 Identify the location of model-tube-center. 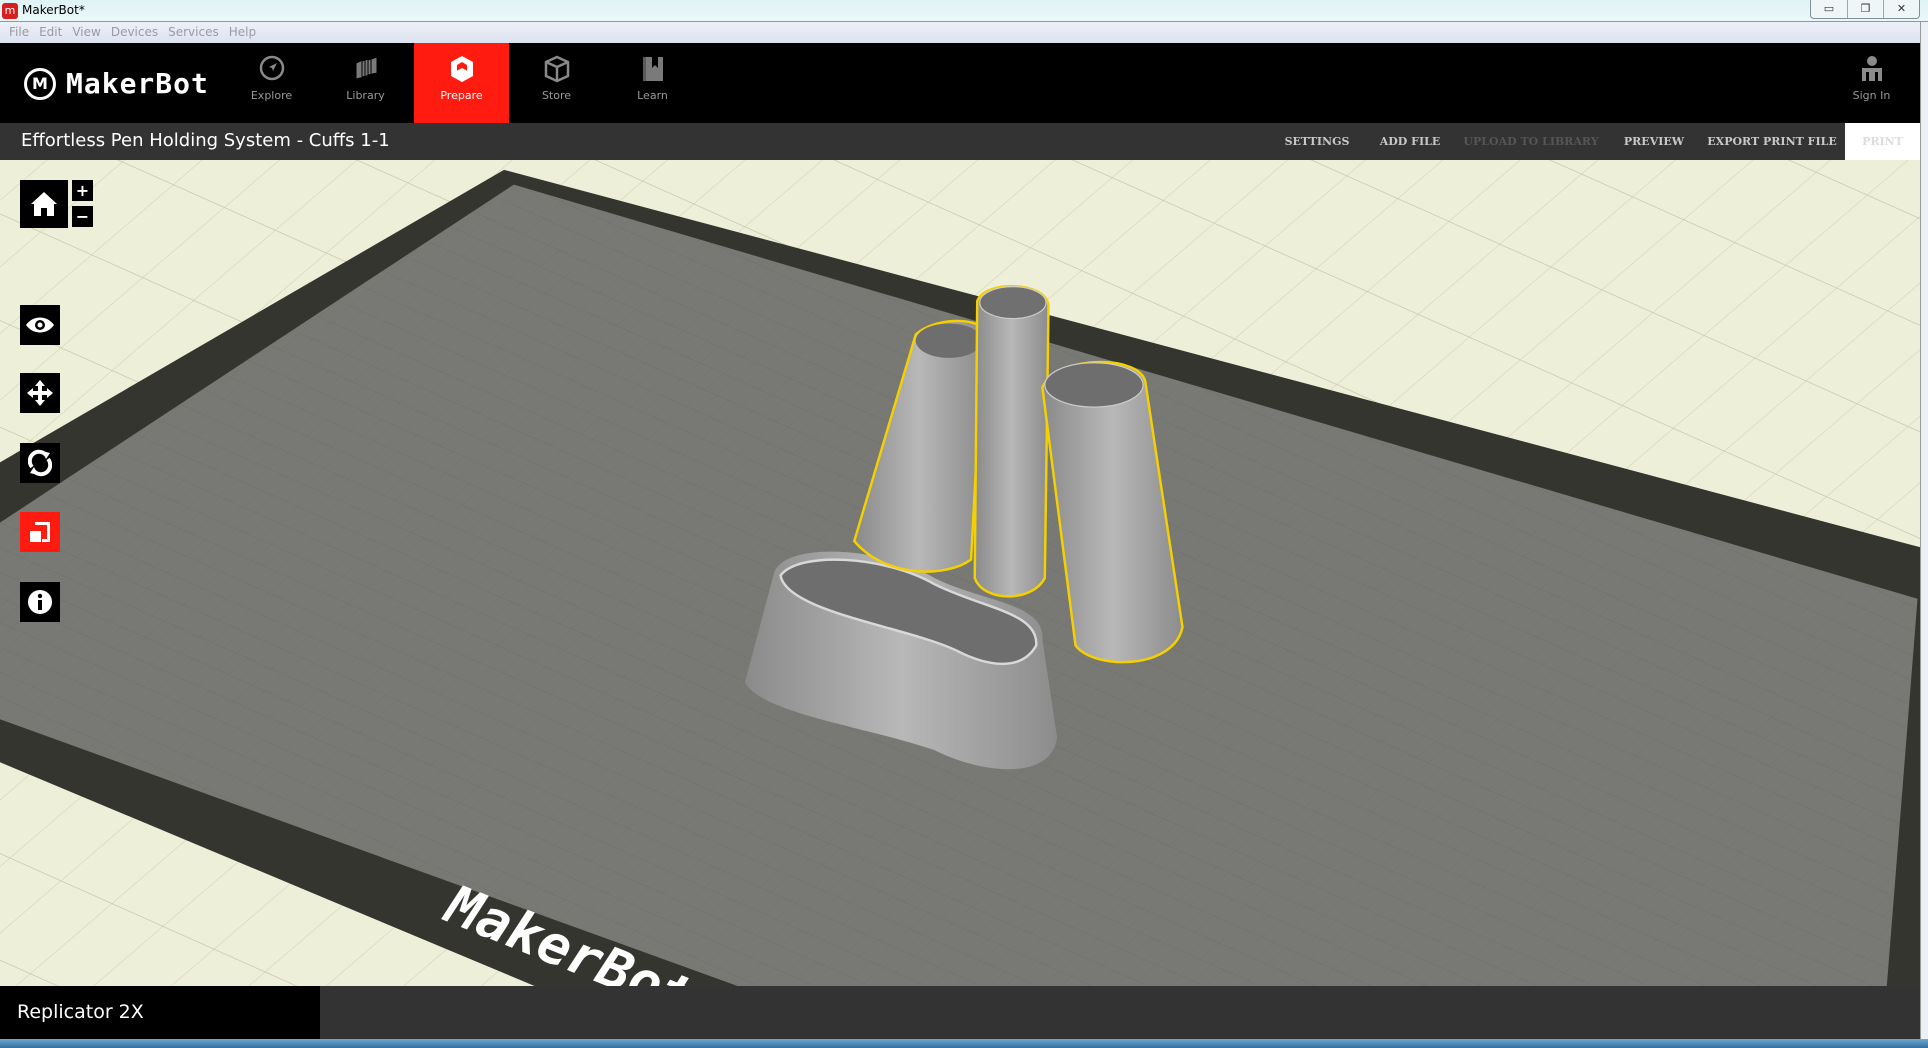
(1011, 441).